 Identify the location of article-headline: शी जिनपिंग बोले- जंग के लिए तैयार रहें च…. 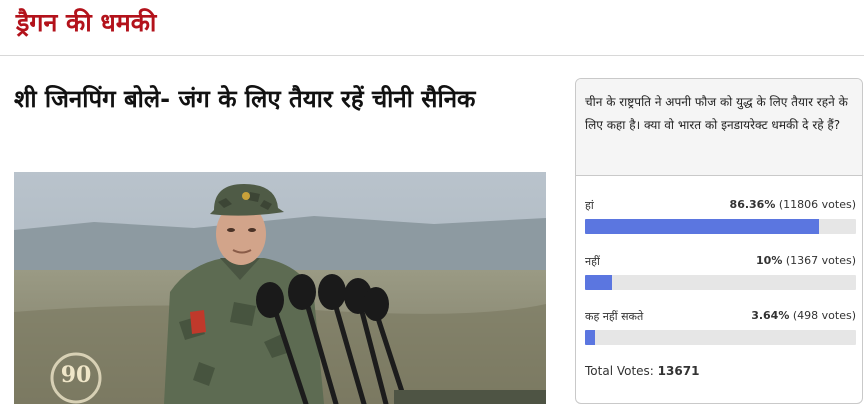
(279, 99).